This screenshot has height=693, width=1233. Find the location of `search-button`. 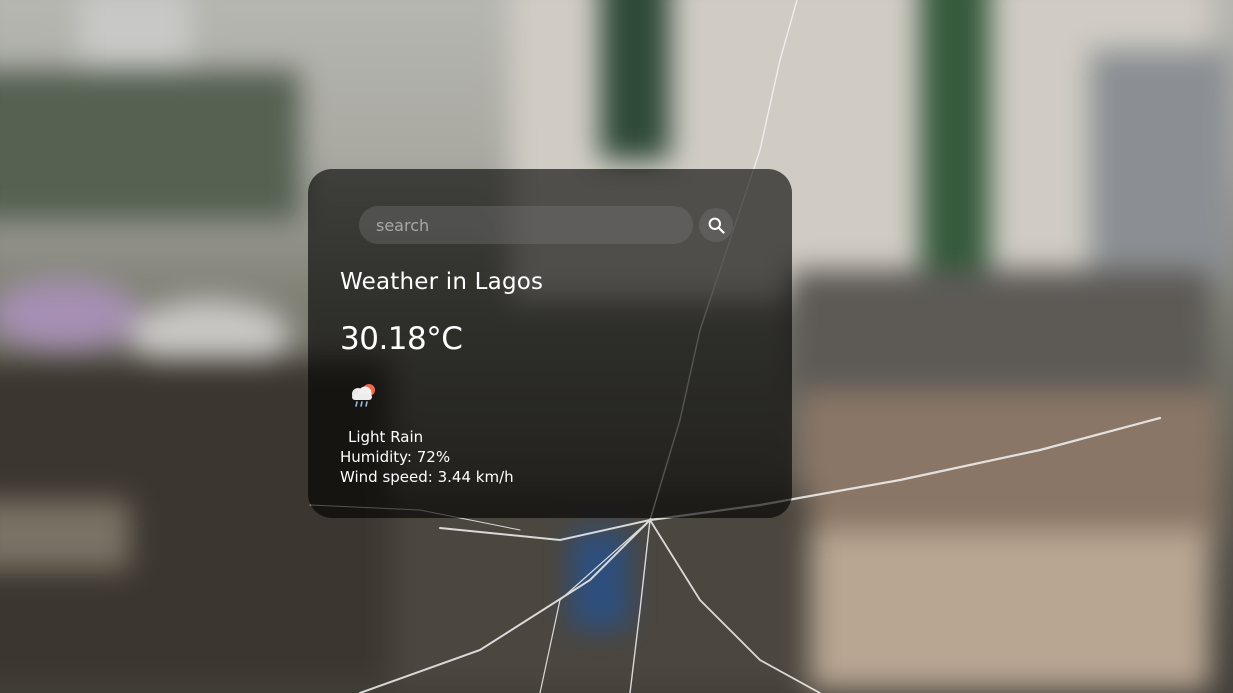

search-button is located at coordinates (716, 225).